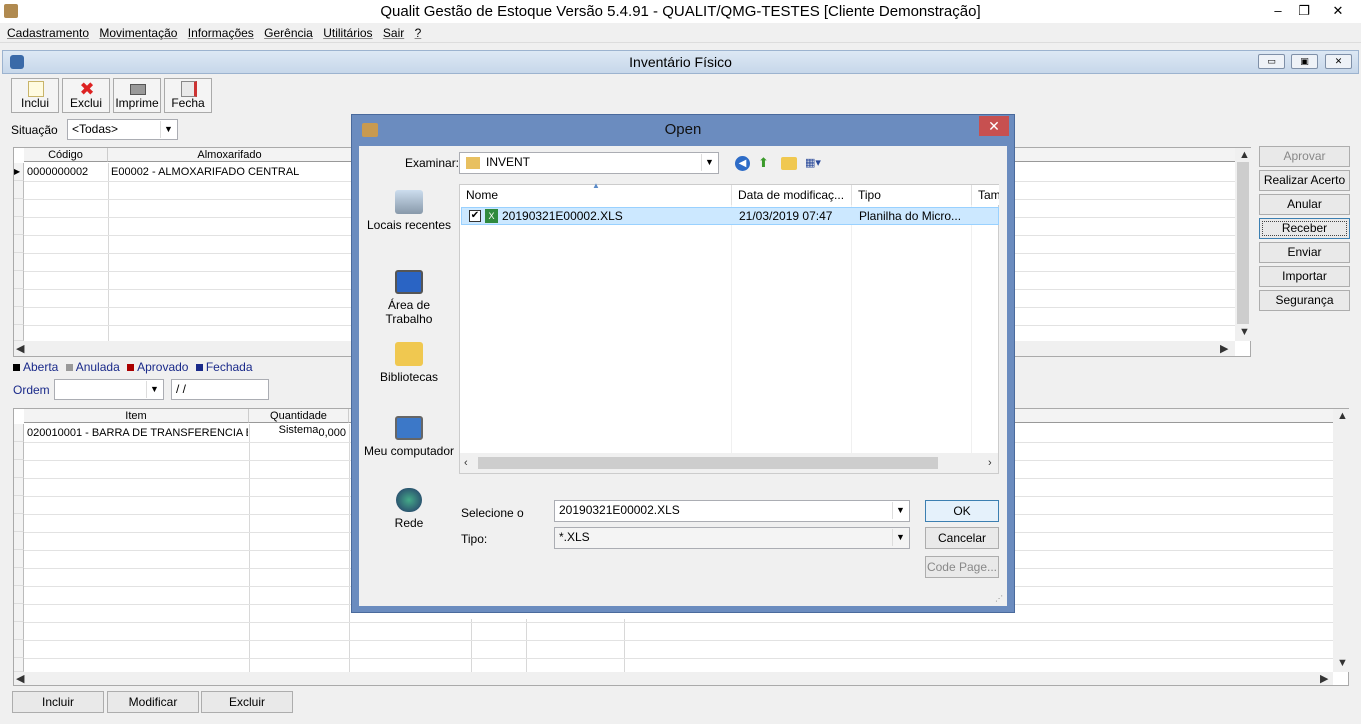 The height and width of the screenshot is (724, 1361). Describe the element at coordinates (589, 163) in the screenshot. I see `look-in-select: INVENT ▼` at that location.